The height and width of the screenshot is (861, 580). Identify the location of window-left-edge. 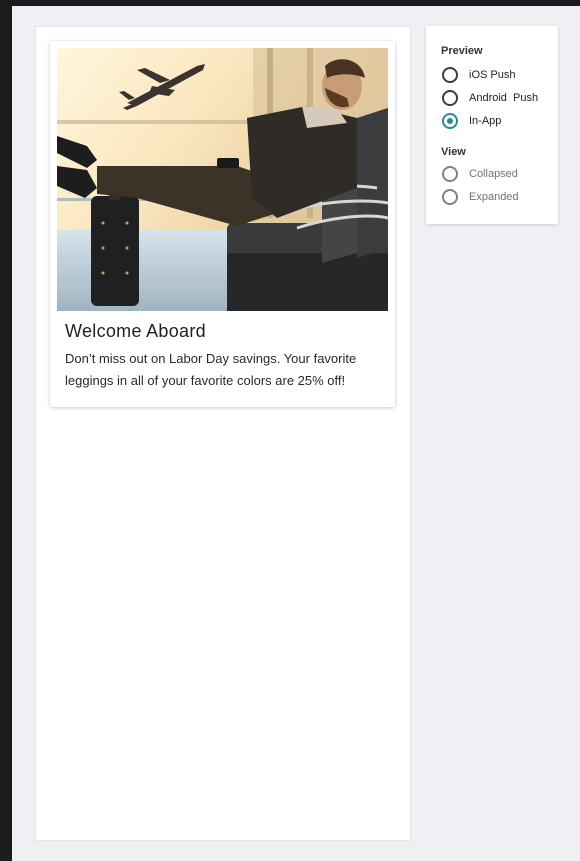
(6, 430).